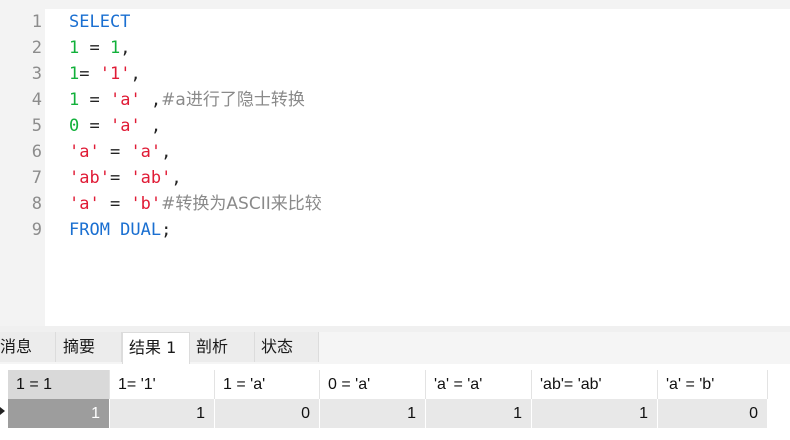  What do you see at coordinates (36, 204) in the screenshot?
I see `line-number: 8` at bounding box center [36, 204].